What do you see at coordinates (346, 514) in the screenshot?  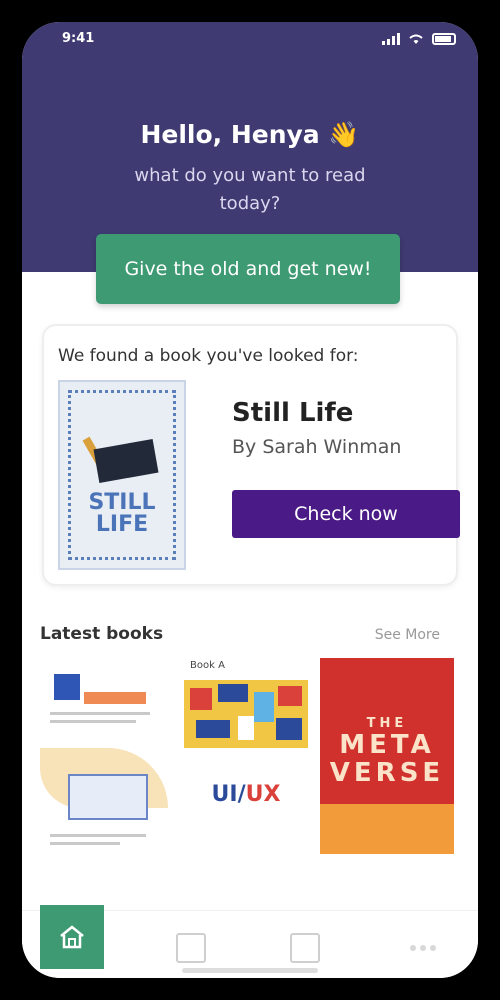 I see `check-now-button: Check now` at bounding box center [346, 514].